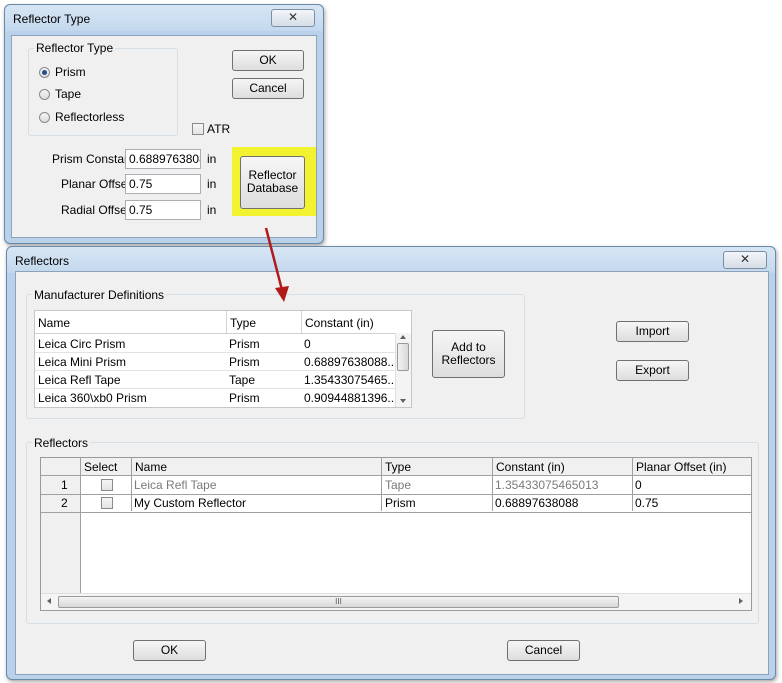 Image resolution: width=782 pixels, height=683 pixels. Describe the element at coordinates (163, 159) in the screenshot. I see `prism-constant-field: 0.6889763808` at that location.